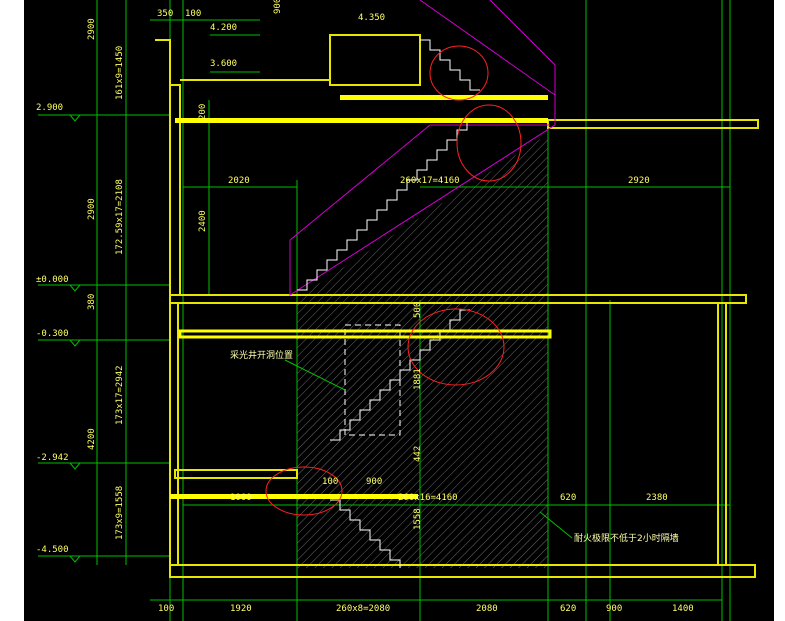 Image resolution: width=785 pixels, height=621 pixels. Describe the element at coordinates (92, 209) in the screenshot. I see `dim-2900b: 2900` at that location.